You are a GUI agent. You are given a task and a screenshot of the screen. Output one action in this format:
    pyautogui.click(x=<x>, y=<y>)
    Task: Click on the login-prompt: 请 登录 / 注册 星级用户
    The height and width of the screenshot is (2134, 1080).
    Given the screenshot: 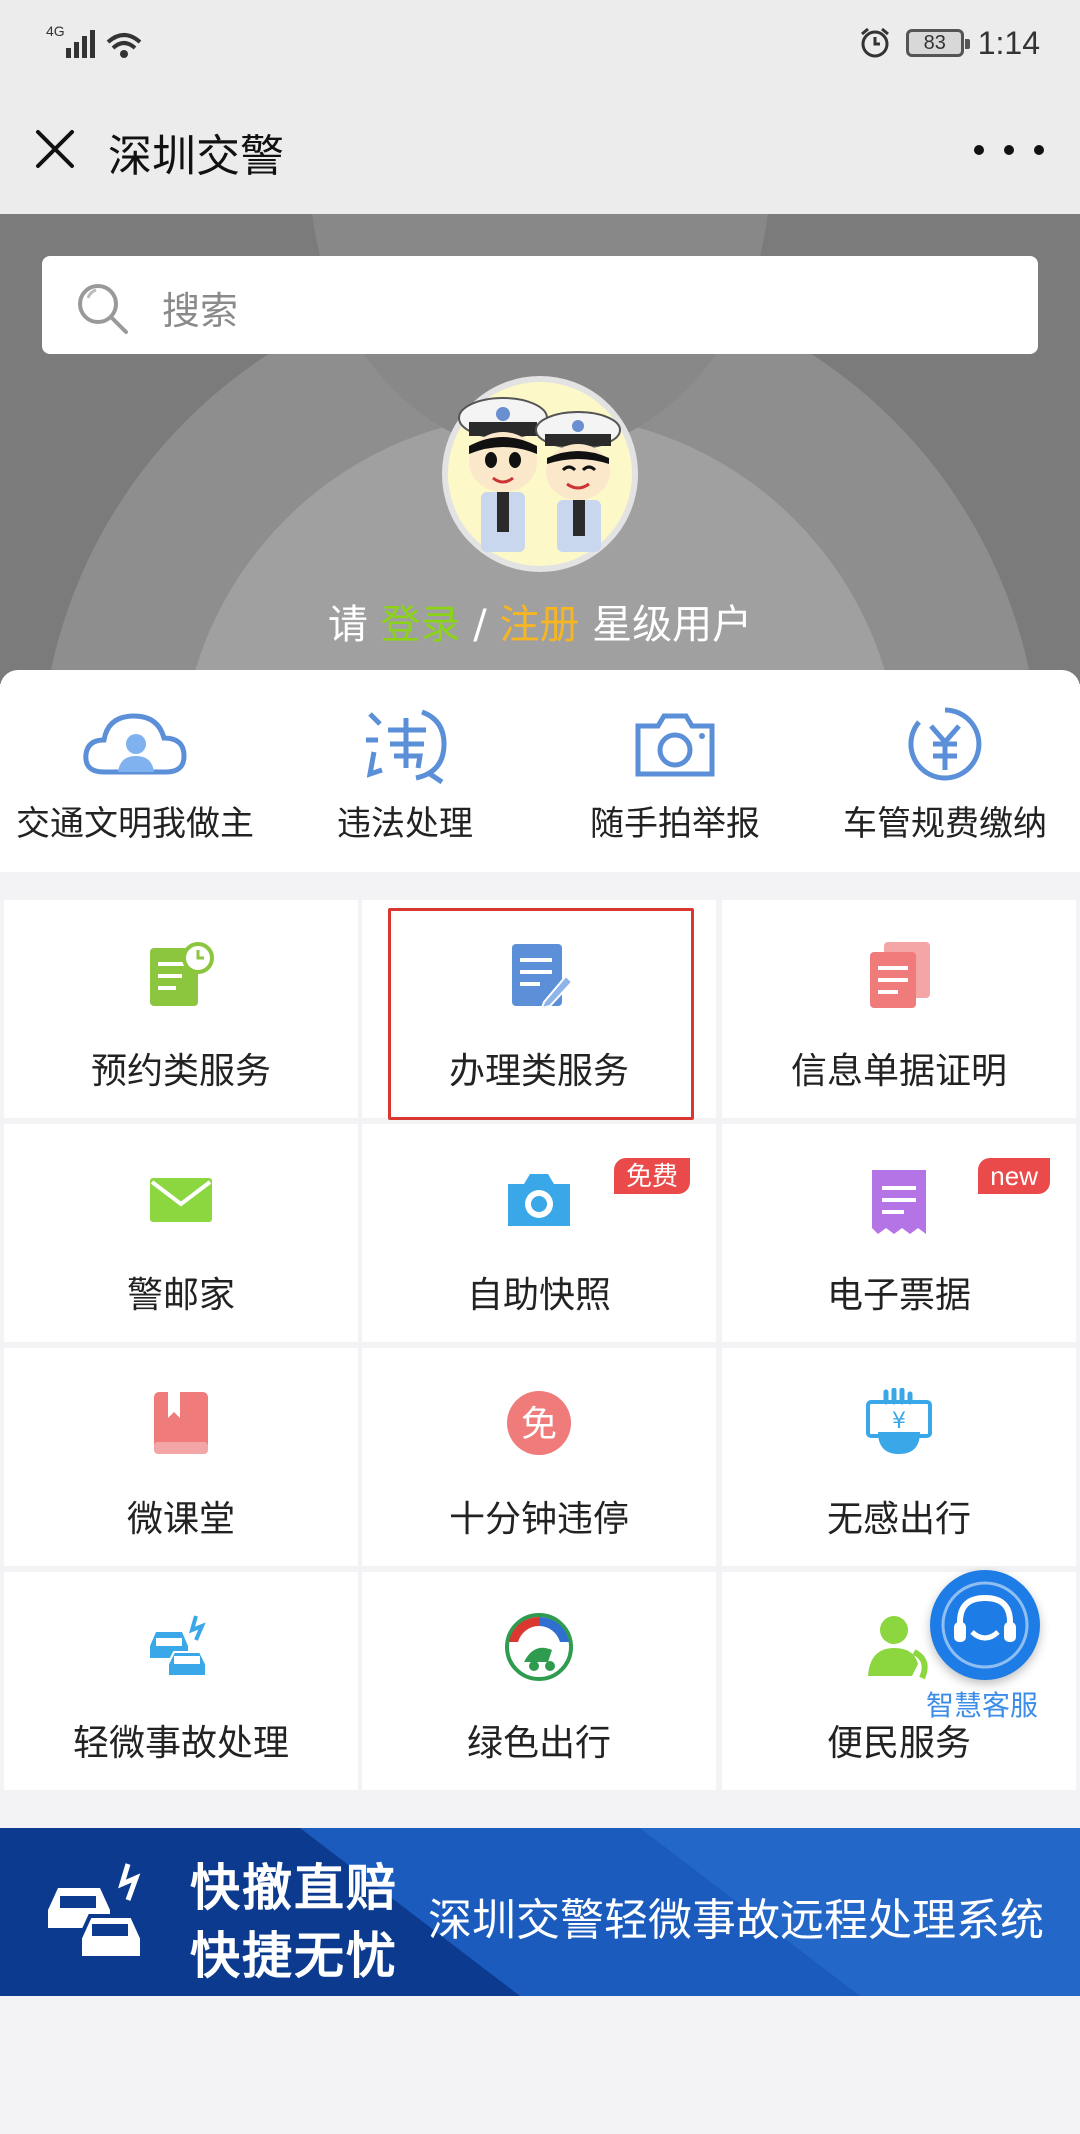 What is the action you would take?
    pyautogui.click(x=540, y=621)
    